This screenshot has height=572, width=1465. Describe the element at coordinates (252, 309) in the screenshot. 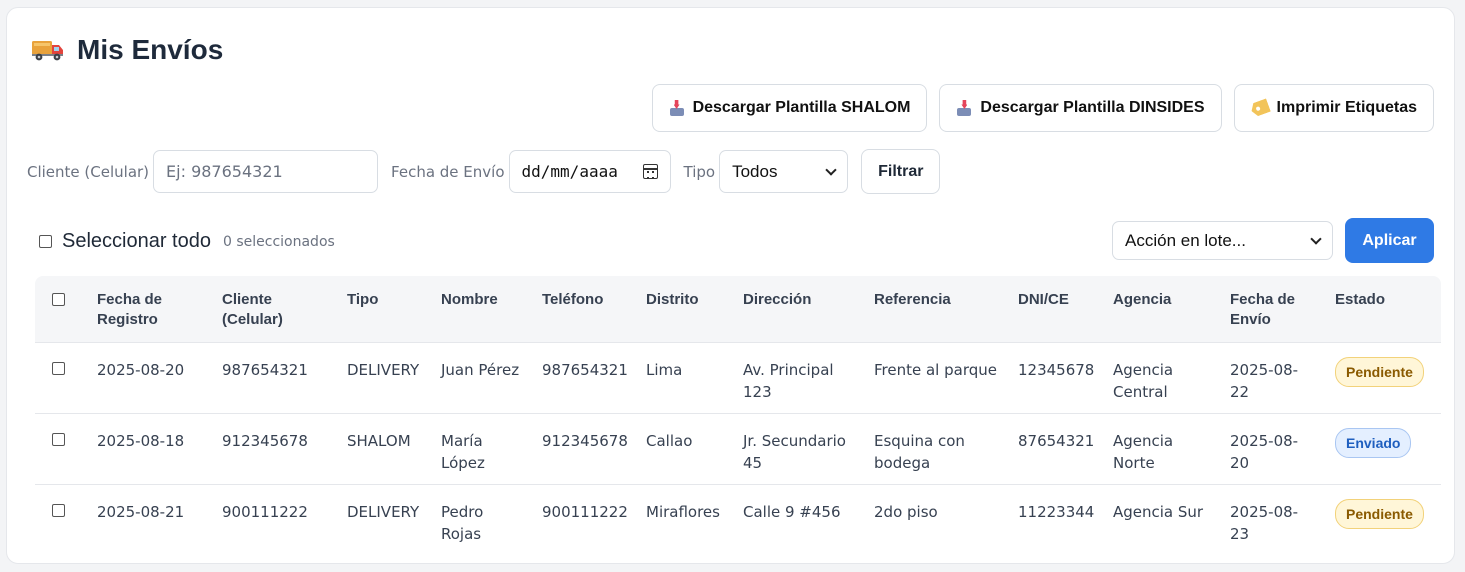

I see `column-header: Cliente (Celular)` at that location.